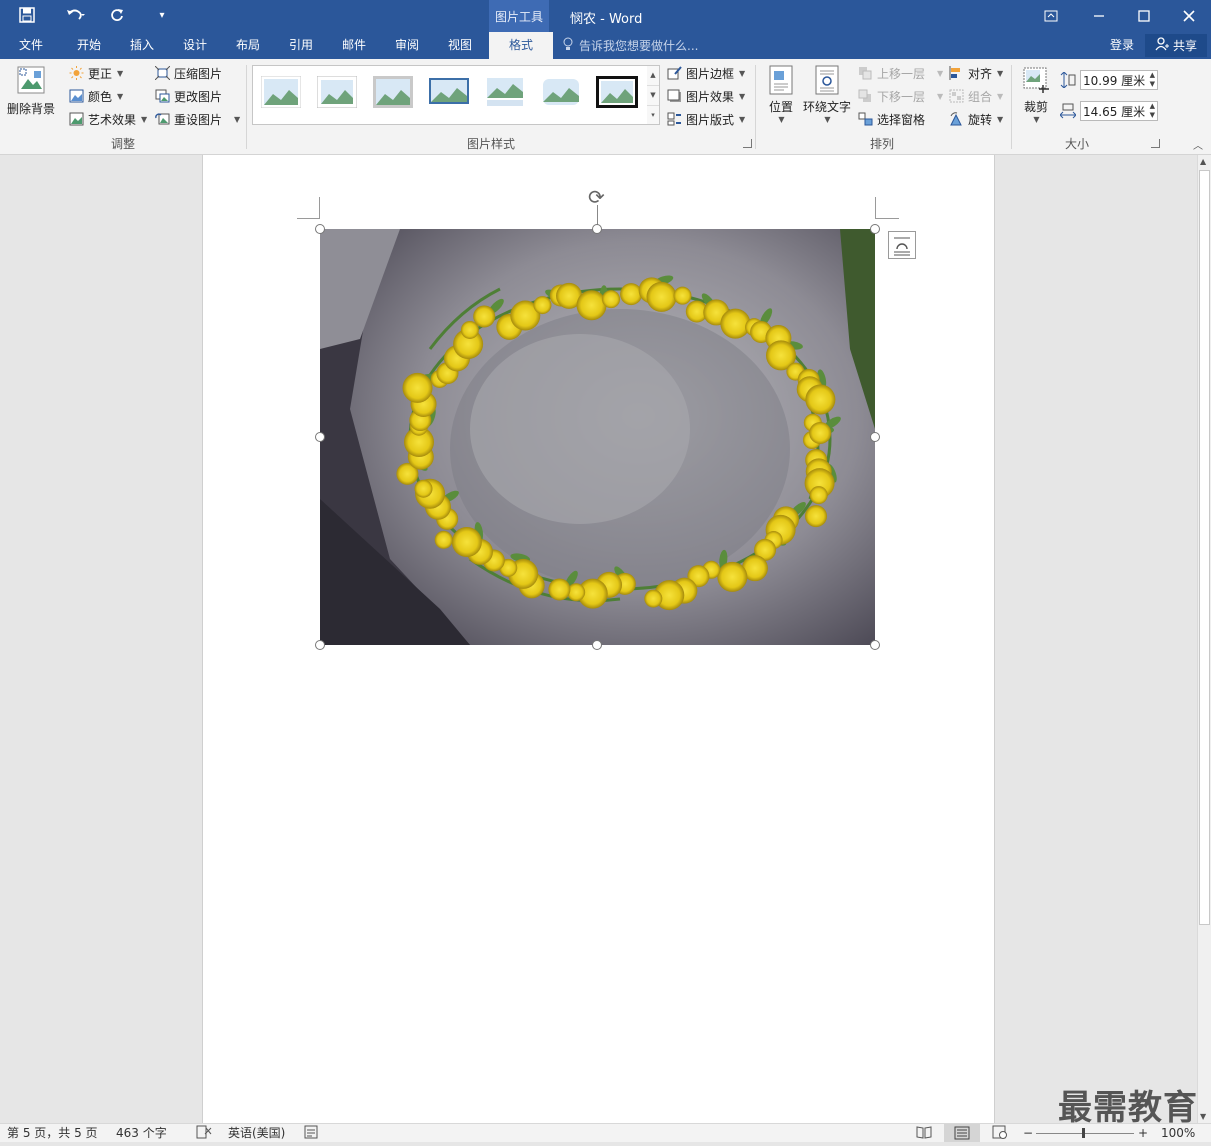  Describe the element at coordinates (976, 96) in the screenshot. I see `group-button: 组合 ▼` at that location.